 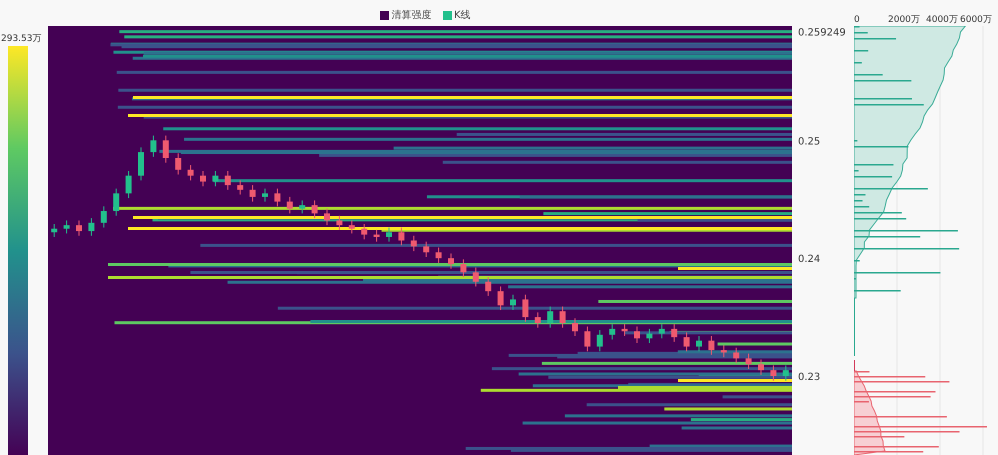 I want to click on volume-axis-label: 4000万, so click(x=942, y=20).